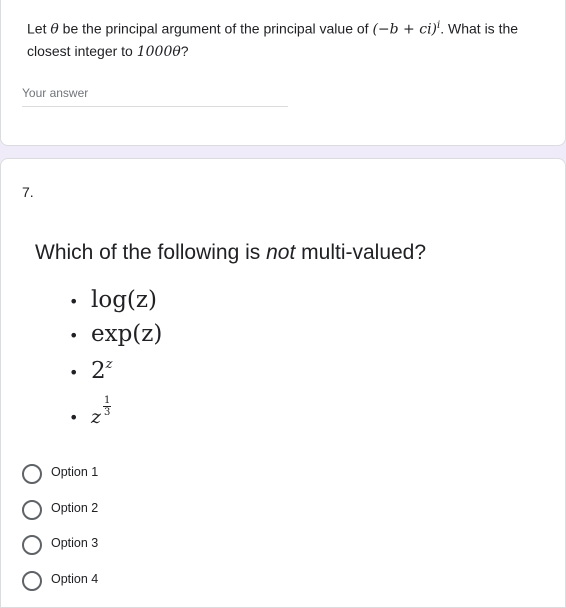 This screenshot has width=566, height=608. Describe the element at coordinates (75, 508) in the screenshot. I see `option-label: Option 2` at that location.